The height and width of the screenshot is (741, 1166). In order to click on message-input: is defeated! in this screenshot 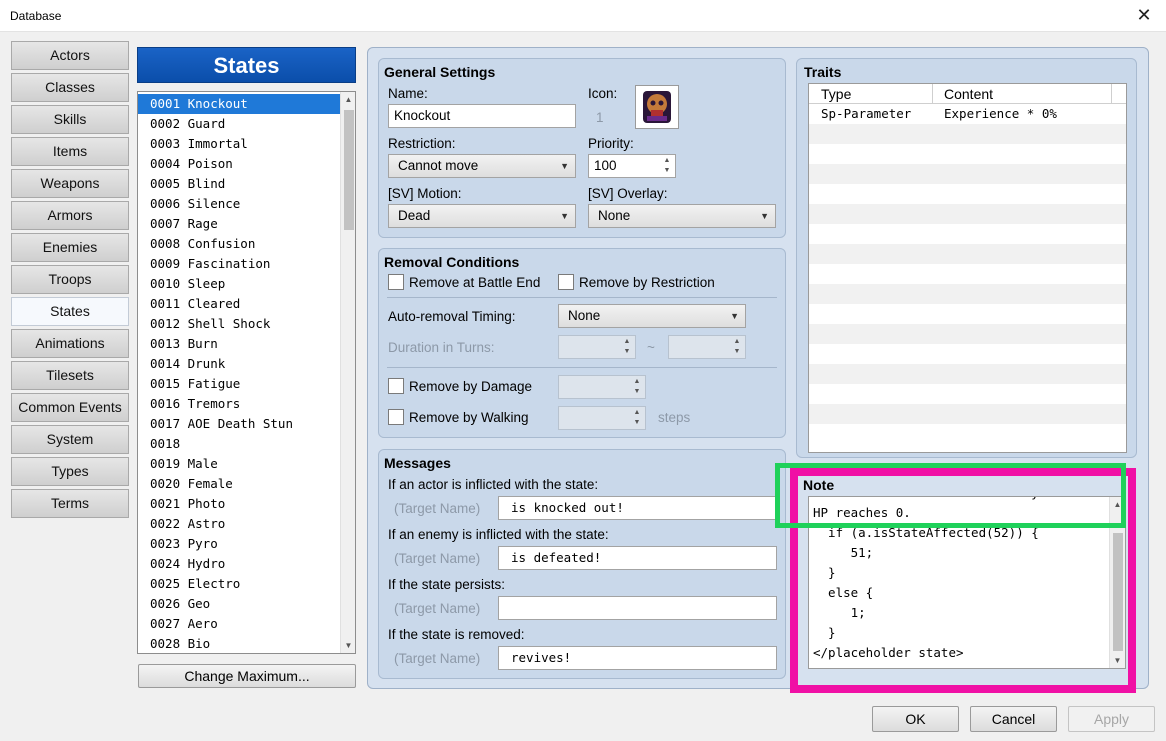, I will do `click(637, 558)`.